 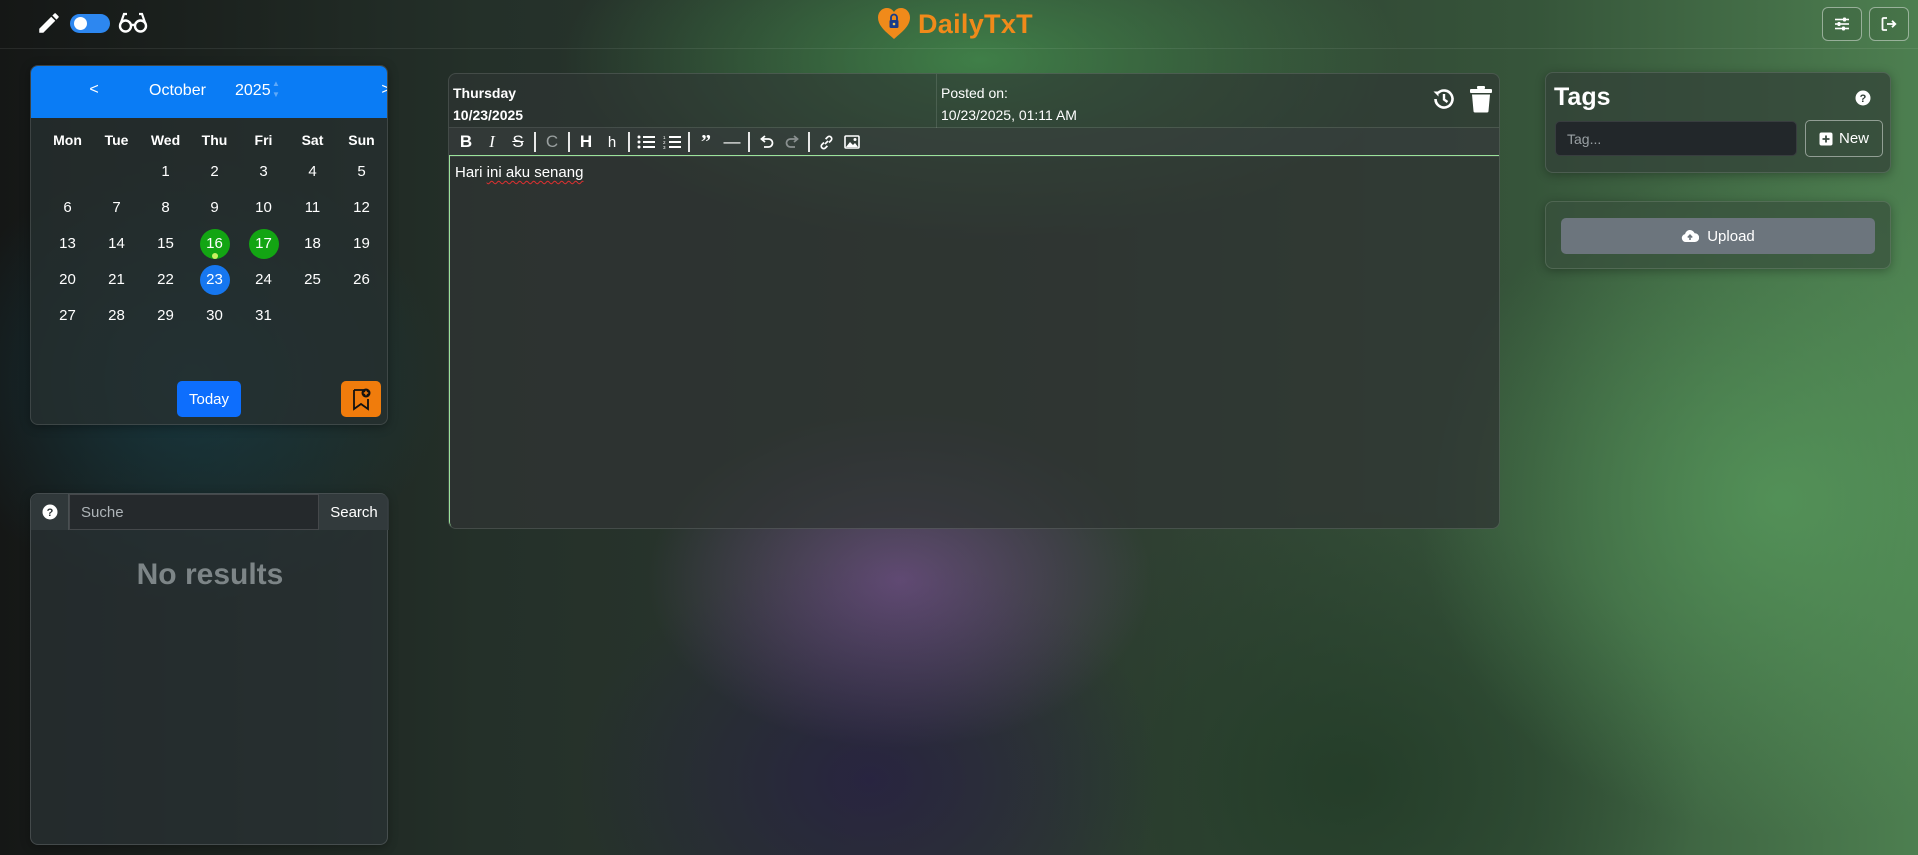 I want to click on weekday-label: Thu, so click(x=214, y=140).